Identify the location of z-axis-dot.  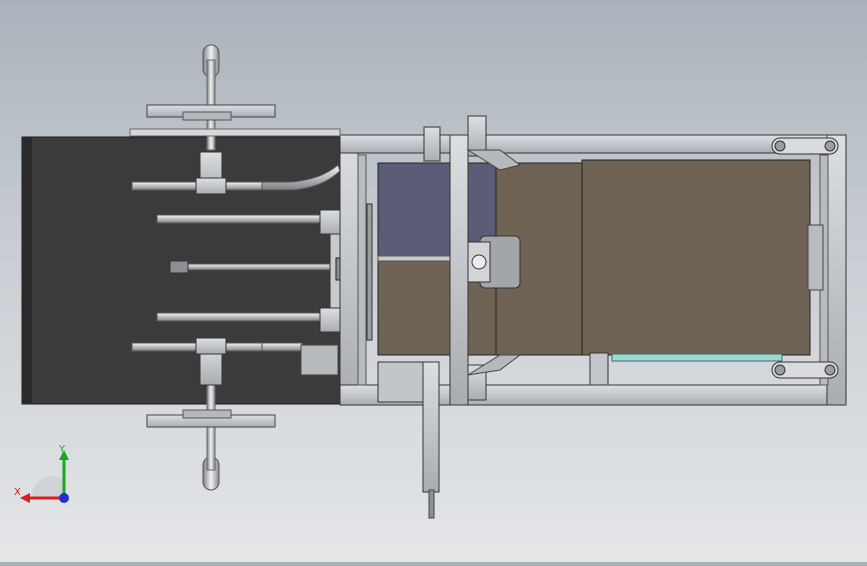
(64, 498).